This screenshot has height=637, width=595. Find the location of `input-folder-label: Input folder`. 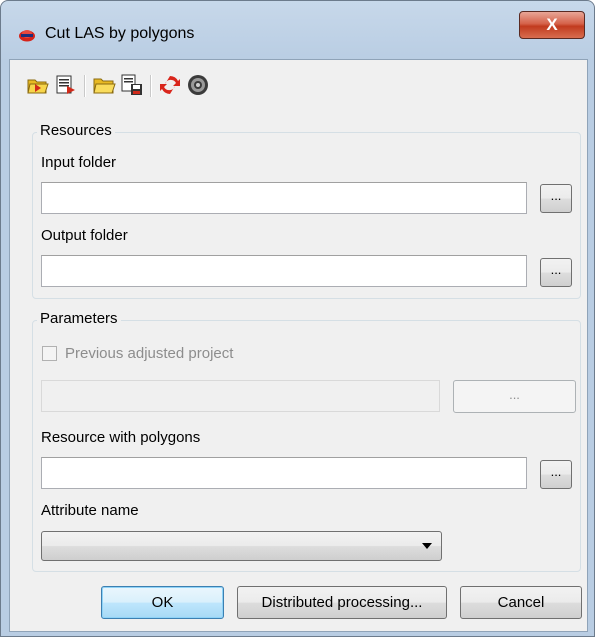

input-folder-label: Input folder is located at coordinates (79, 162).